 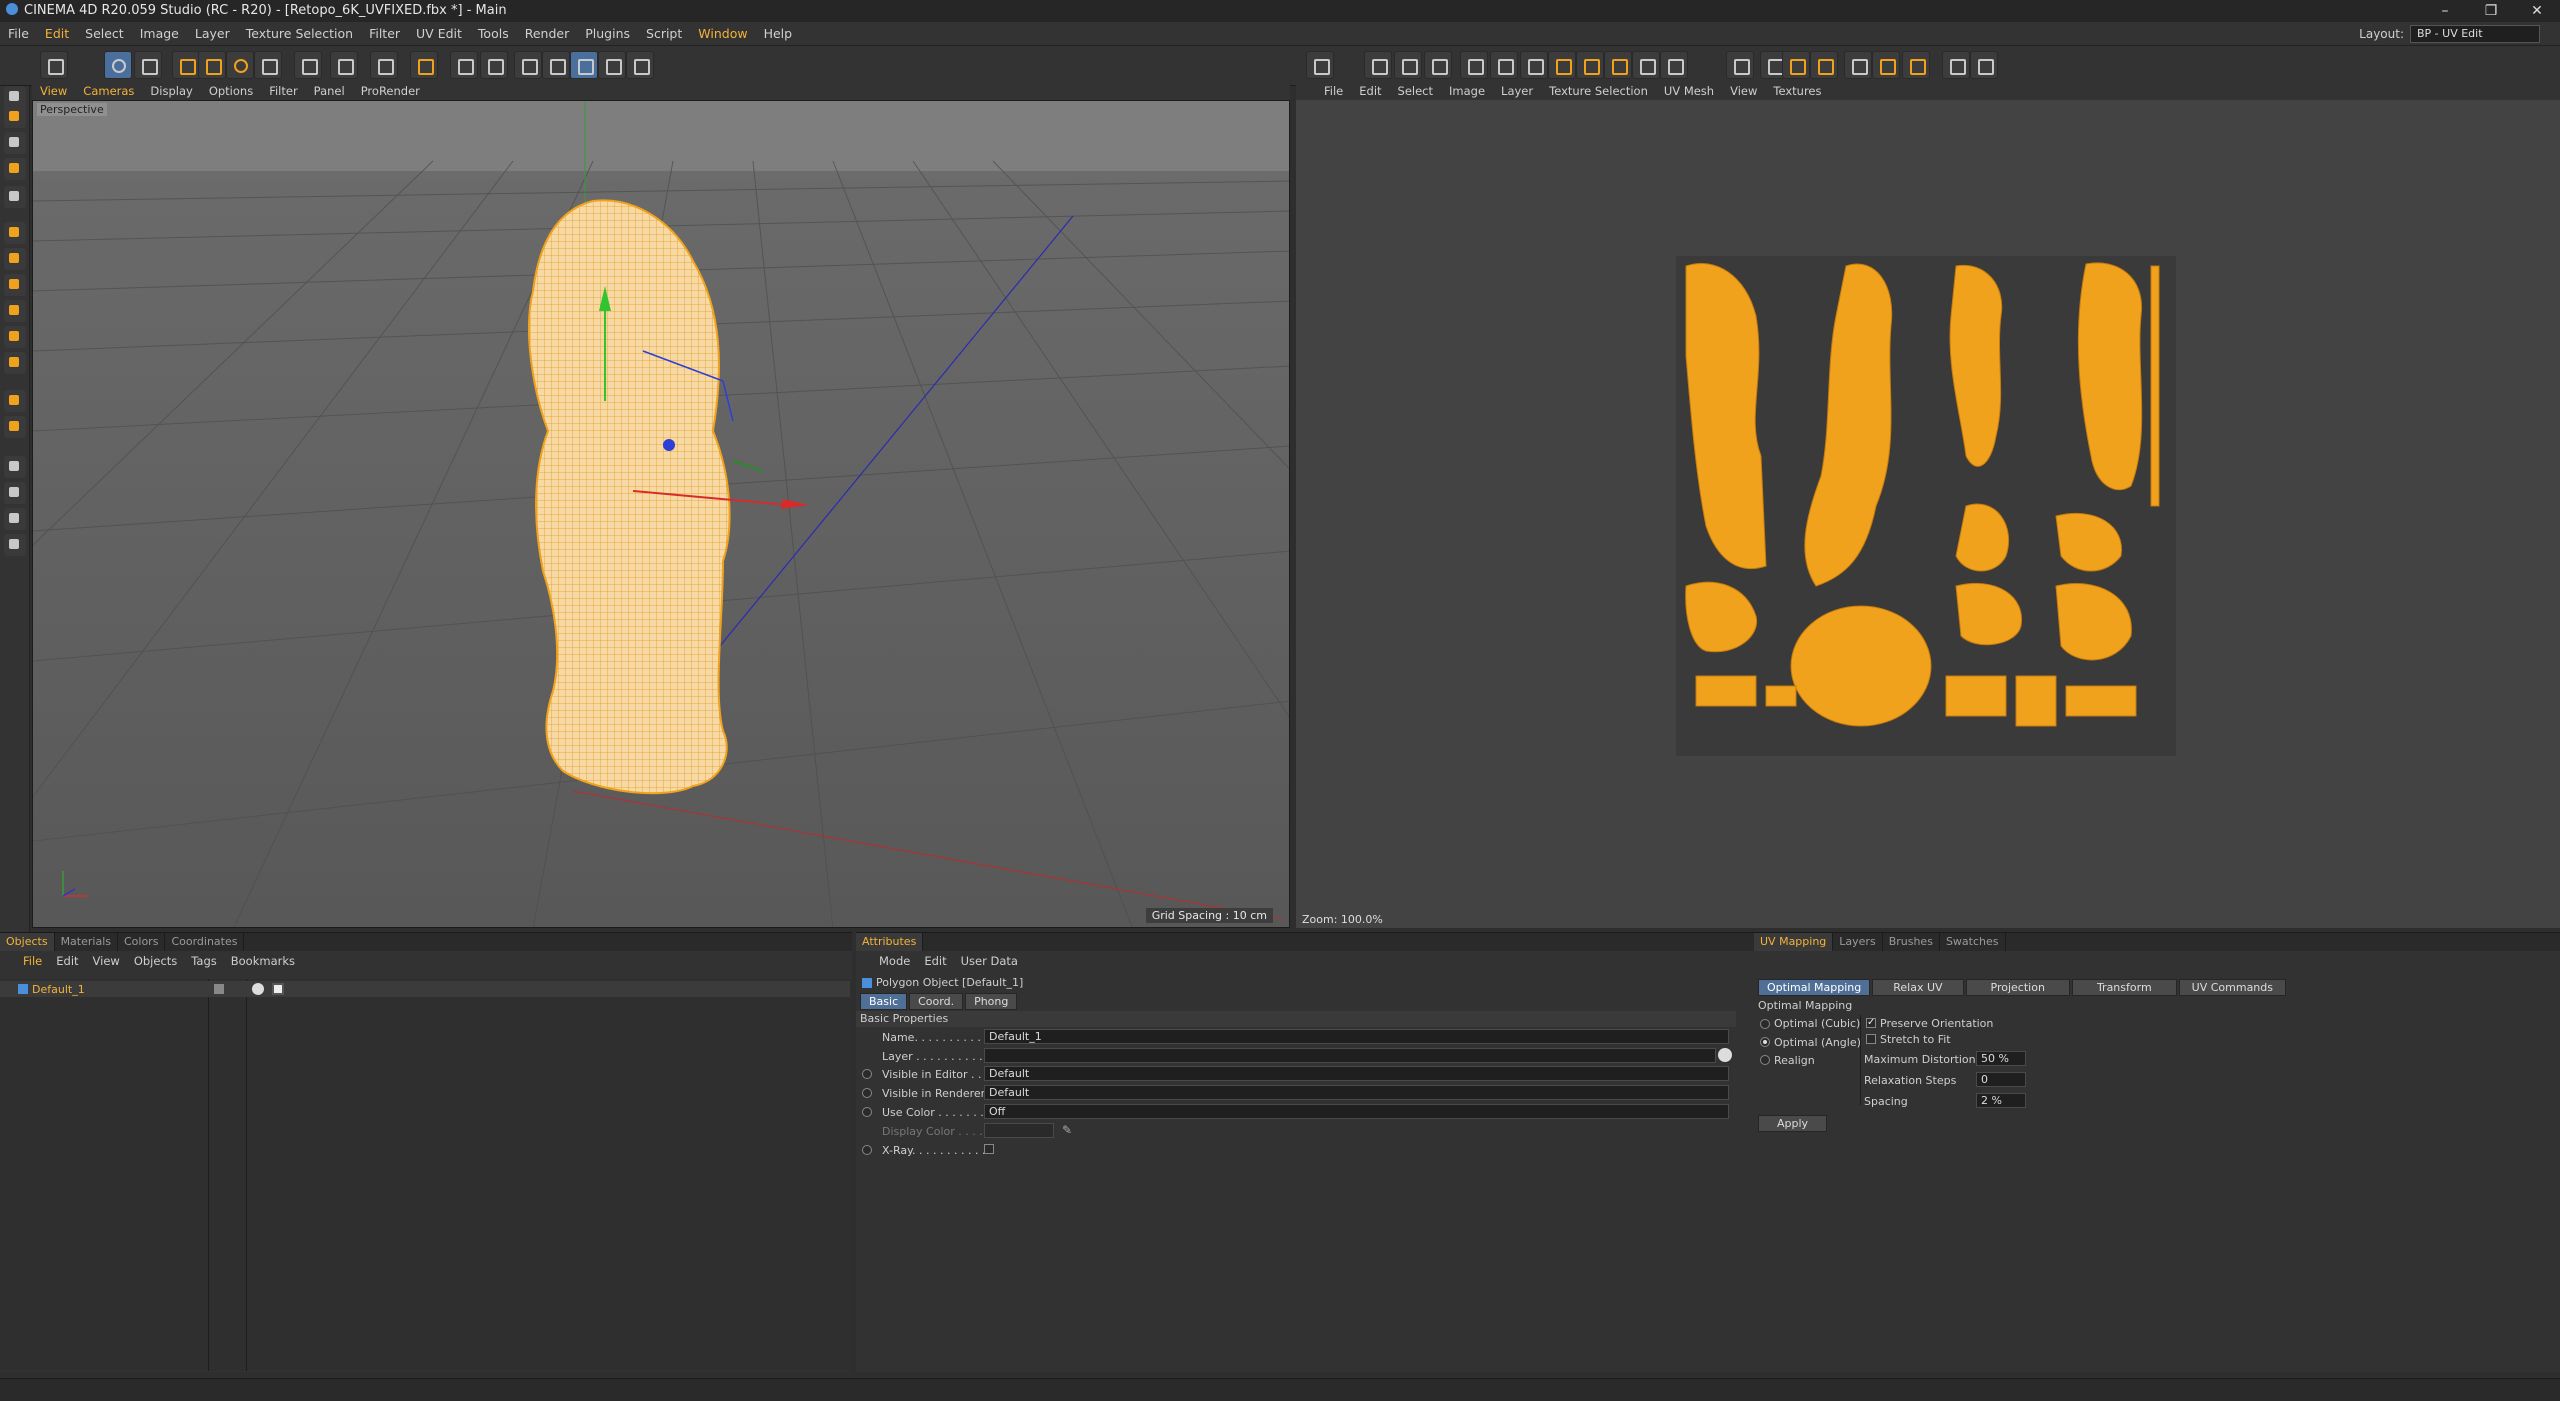 I want to click on uv-menu-edit: Edit, so click(x=1370, y=91).